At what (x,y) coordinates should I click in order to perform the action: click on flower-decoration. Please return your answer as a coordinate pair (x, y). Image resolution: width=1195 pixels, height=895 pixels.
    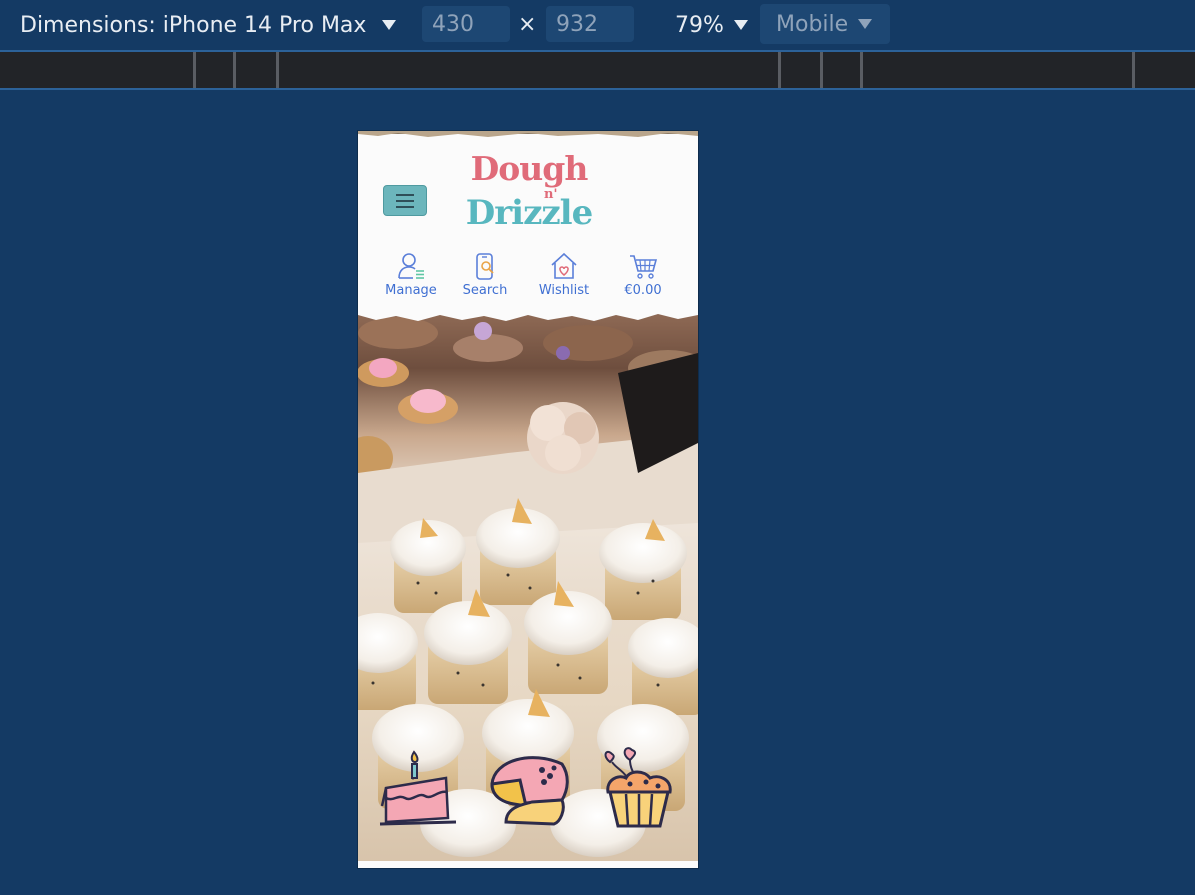
    Looking at the image, I should click on (563, 438).